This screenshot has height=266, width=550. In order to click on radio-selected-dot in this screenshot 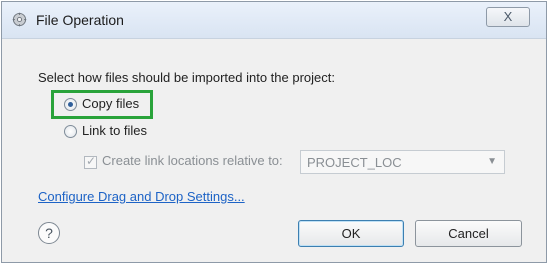, I will do `click(70, 104)`.